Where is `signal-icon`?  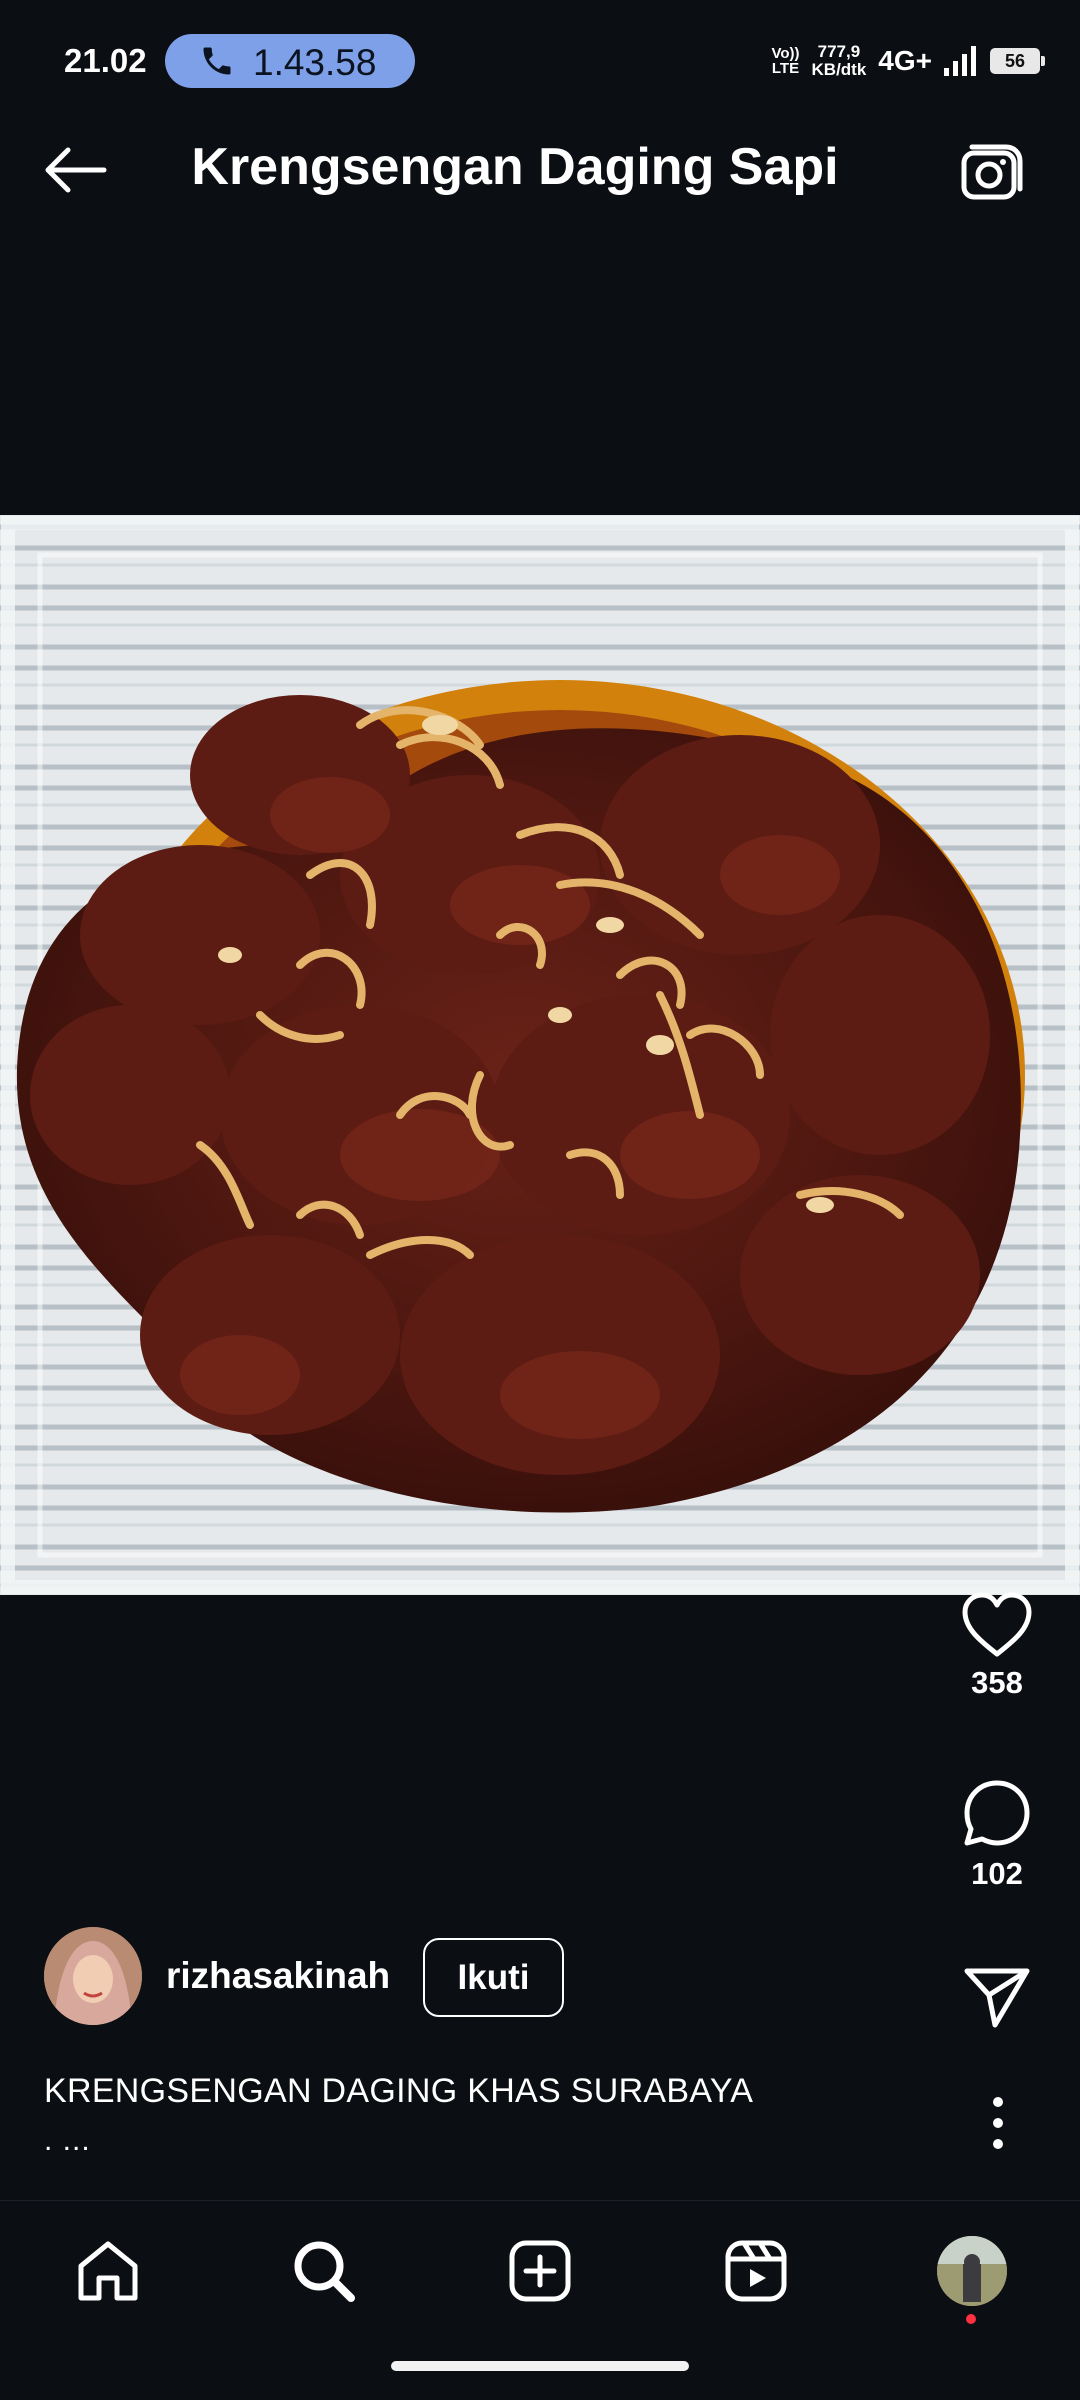
signal-icon is located at coordinates (960, 61).